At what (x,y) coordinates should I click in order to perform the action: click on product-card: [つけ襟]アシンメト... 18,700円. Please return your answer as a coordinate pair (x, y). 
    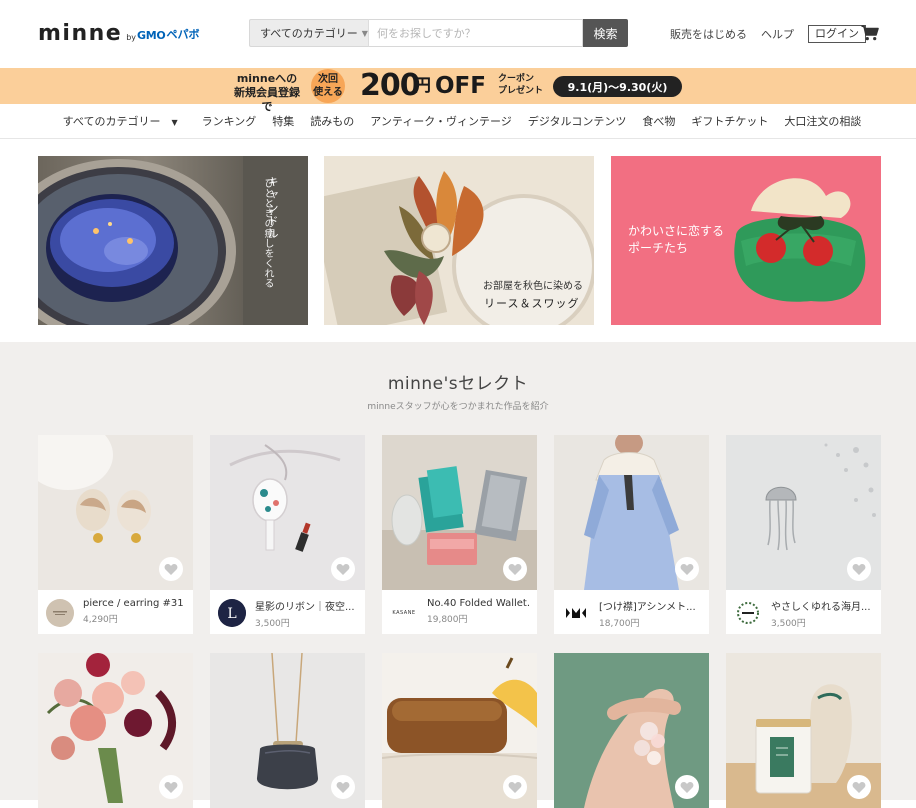
    Looking at the image, I should click on (631, 534).